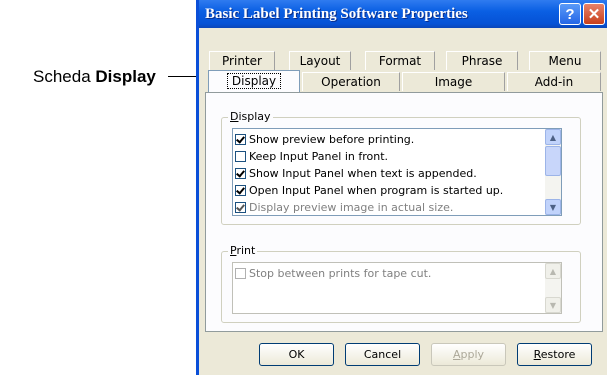 Image resolution: width=607 pixels, height=375 pixels. I want to click on display-list-scrollbar: ▲ ▼, so click(553, 172).